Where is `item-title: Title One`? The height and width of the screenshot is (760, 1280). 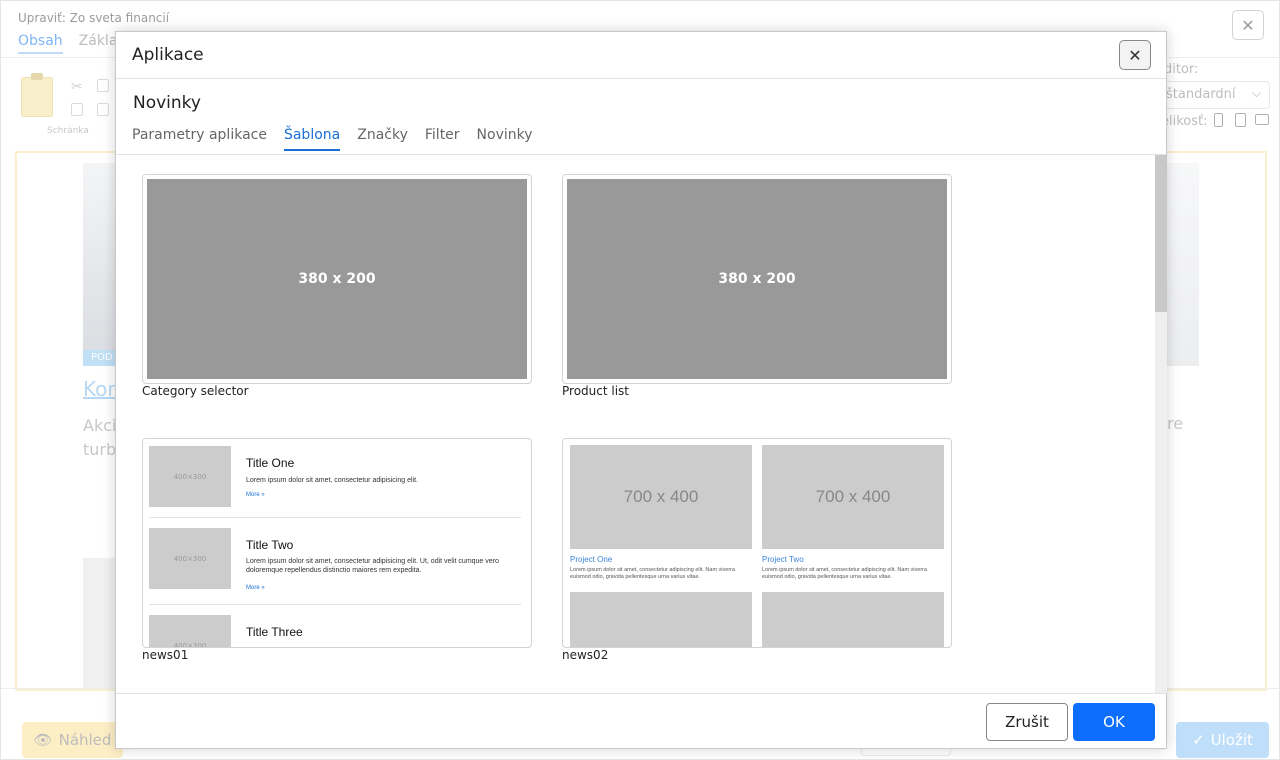
item-title: Title One is located at coordinates (270, 463).